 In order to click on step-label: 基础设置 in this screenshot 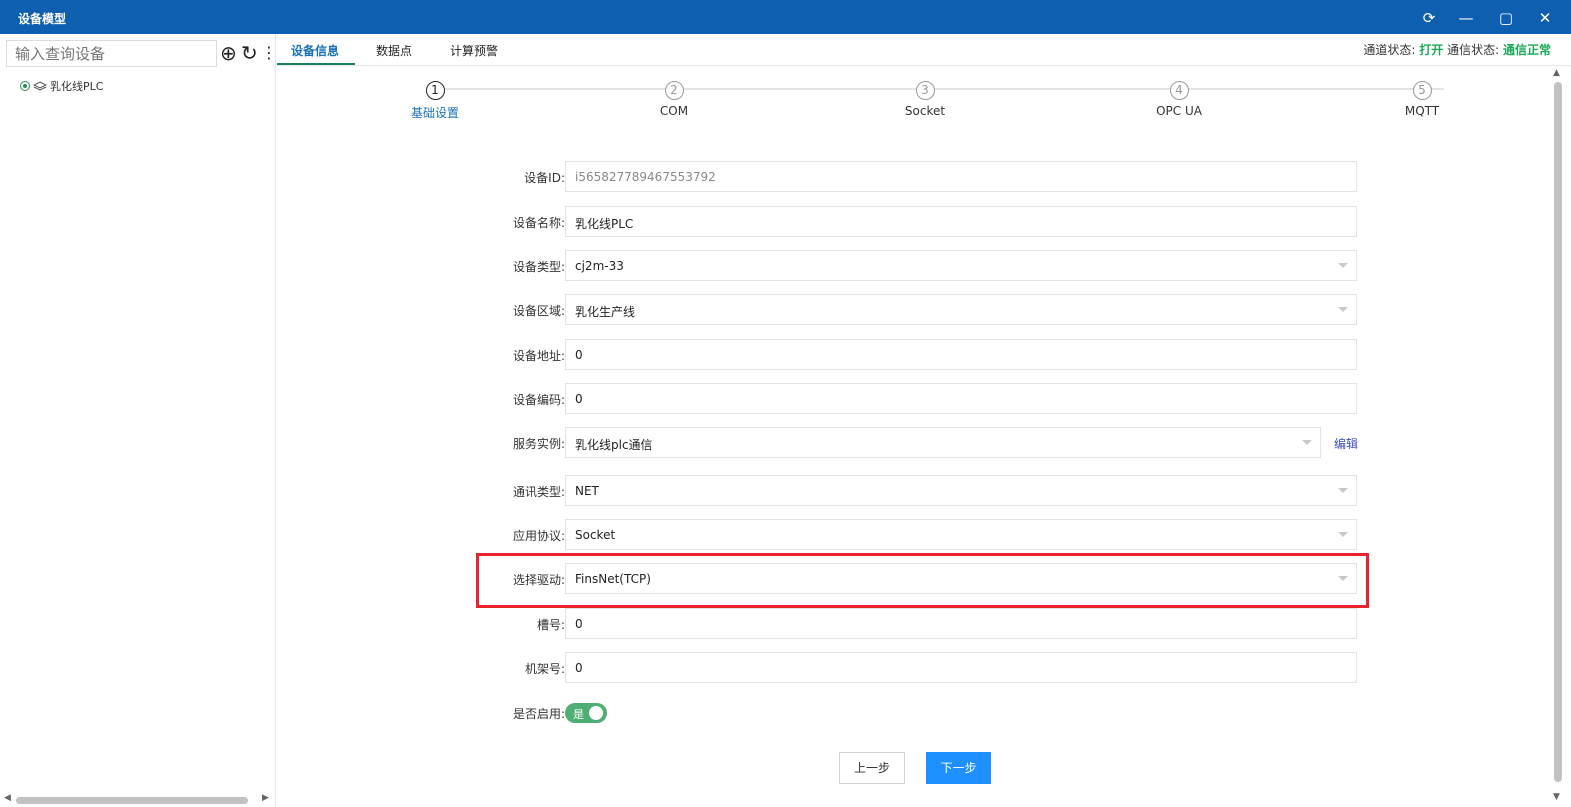, I will do `click(434, 113)`.